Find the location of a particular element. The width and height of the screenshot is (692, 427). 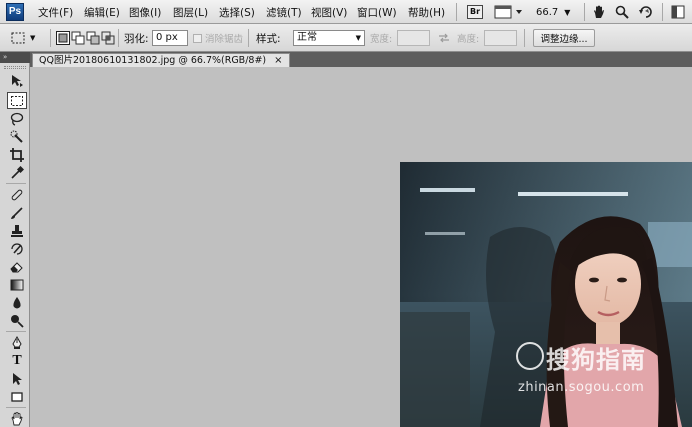

hand-tool-button is located at coordinates (599, 12).